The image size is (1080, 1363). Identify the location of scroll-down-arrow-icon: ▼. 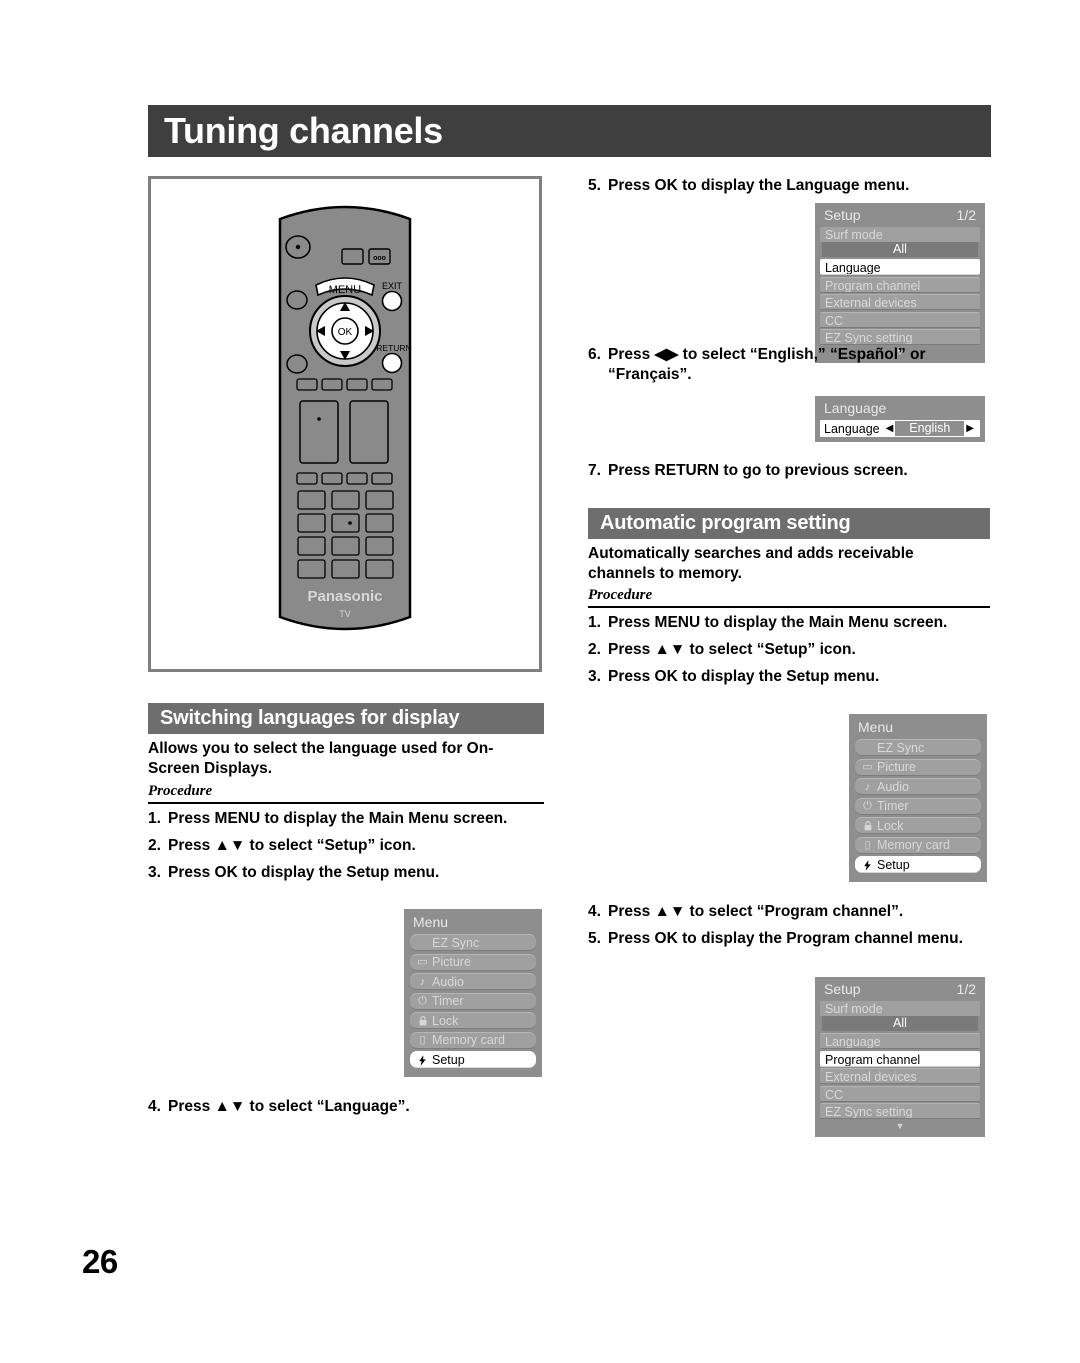
(900, 1126).